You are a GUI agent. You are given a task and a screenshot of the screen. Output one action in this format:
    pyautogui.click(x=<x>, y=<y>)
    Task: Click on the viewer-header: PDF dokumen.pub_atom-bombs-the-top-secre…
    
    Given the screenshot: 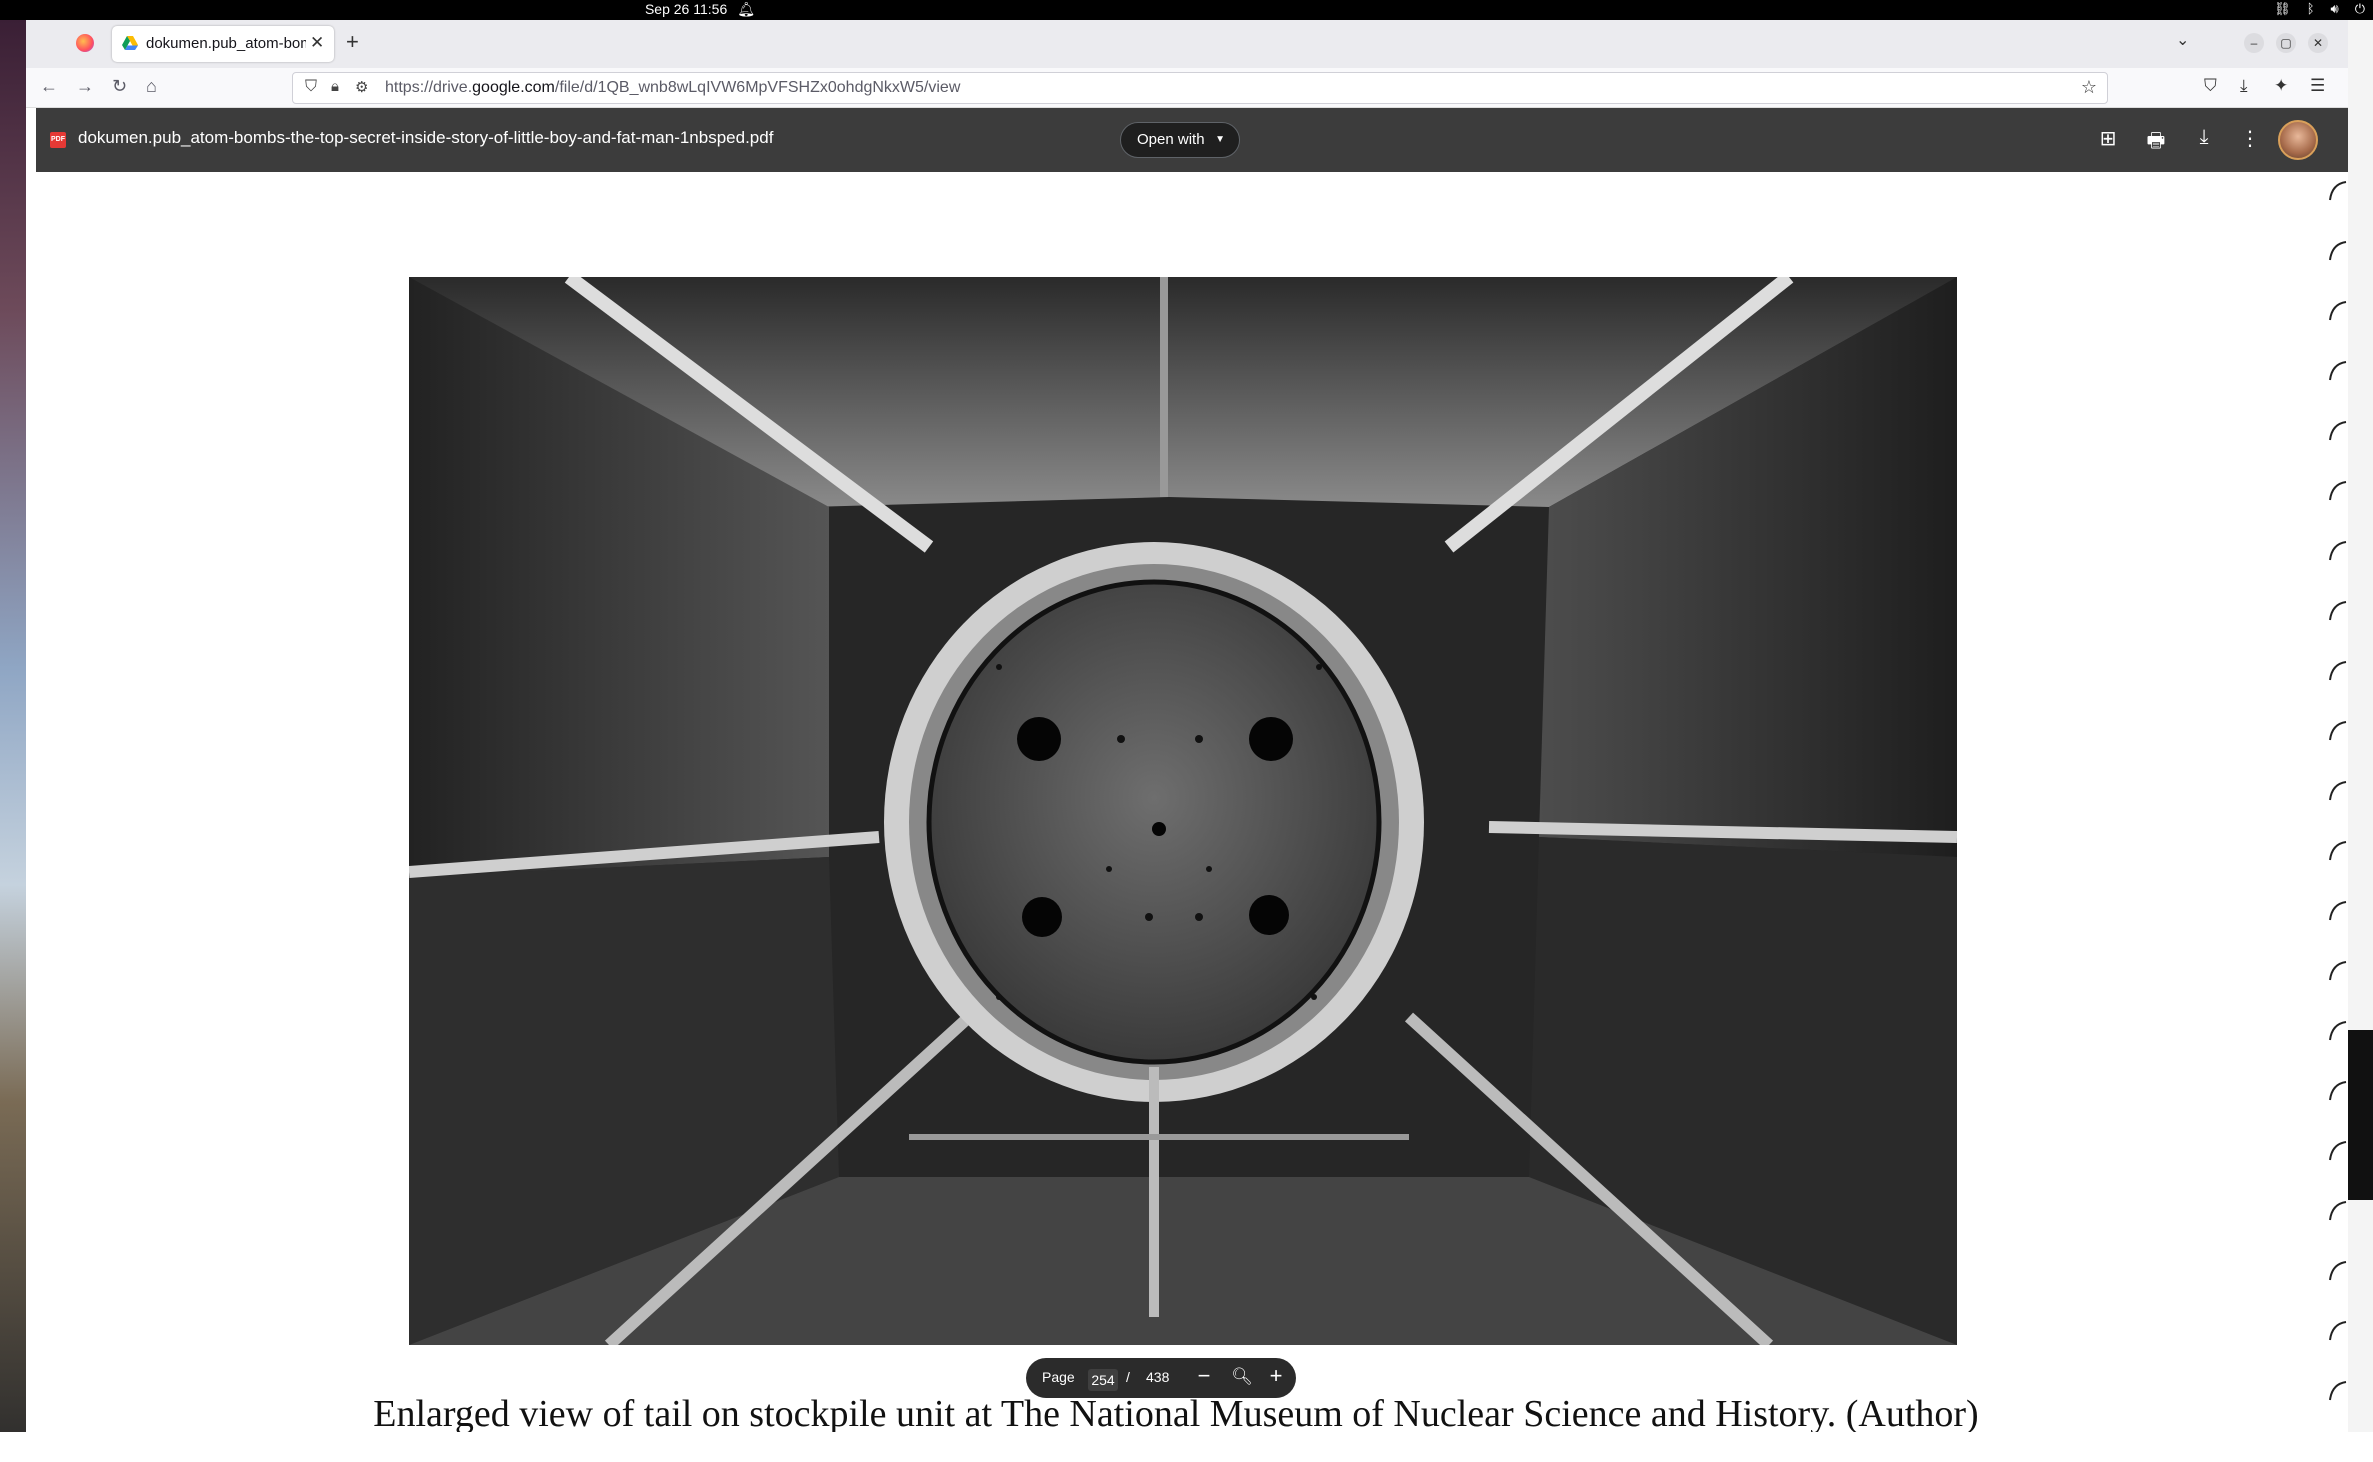 What is the action you would take?
    pyautogui.click(x=1192, y=140)
    